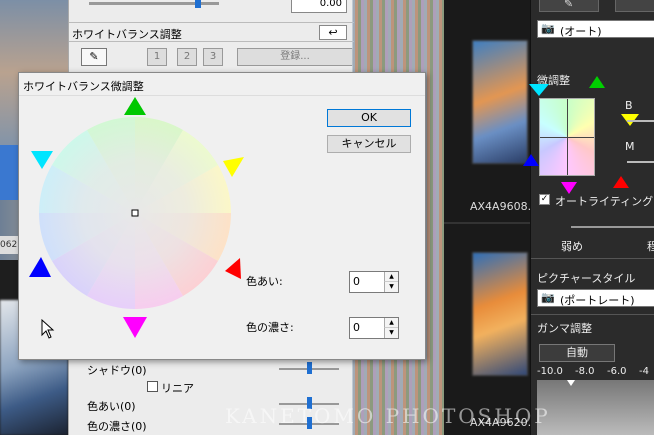 The height and width of the screenshot is (435, 654). What do you see at coordinates (634, 6) in the screenshot?
I see `top-right-button` at bounding box center [634, 6].